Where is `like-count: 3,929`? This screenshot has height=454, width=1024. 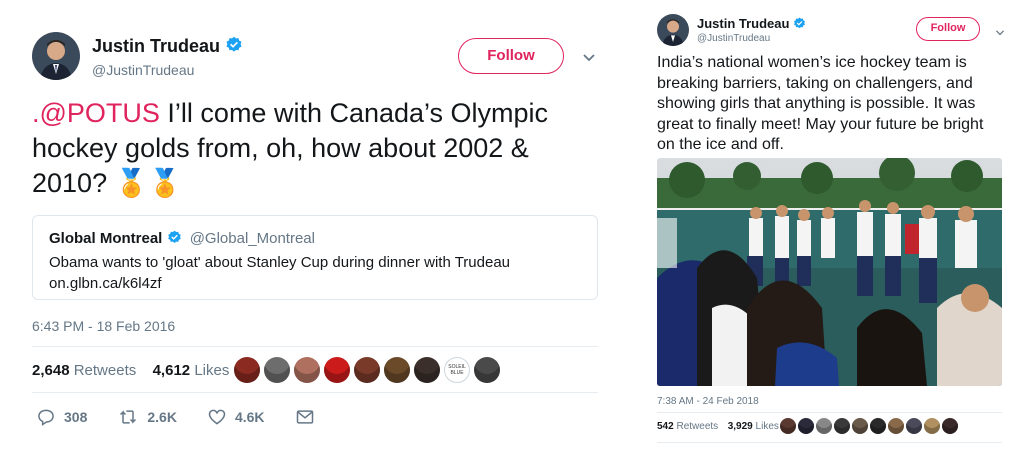 like-count: 3,929 is located at coordinates (740, 426).